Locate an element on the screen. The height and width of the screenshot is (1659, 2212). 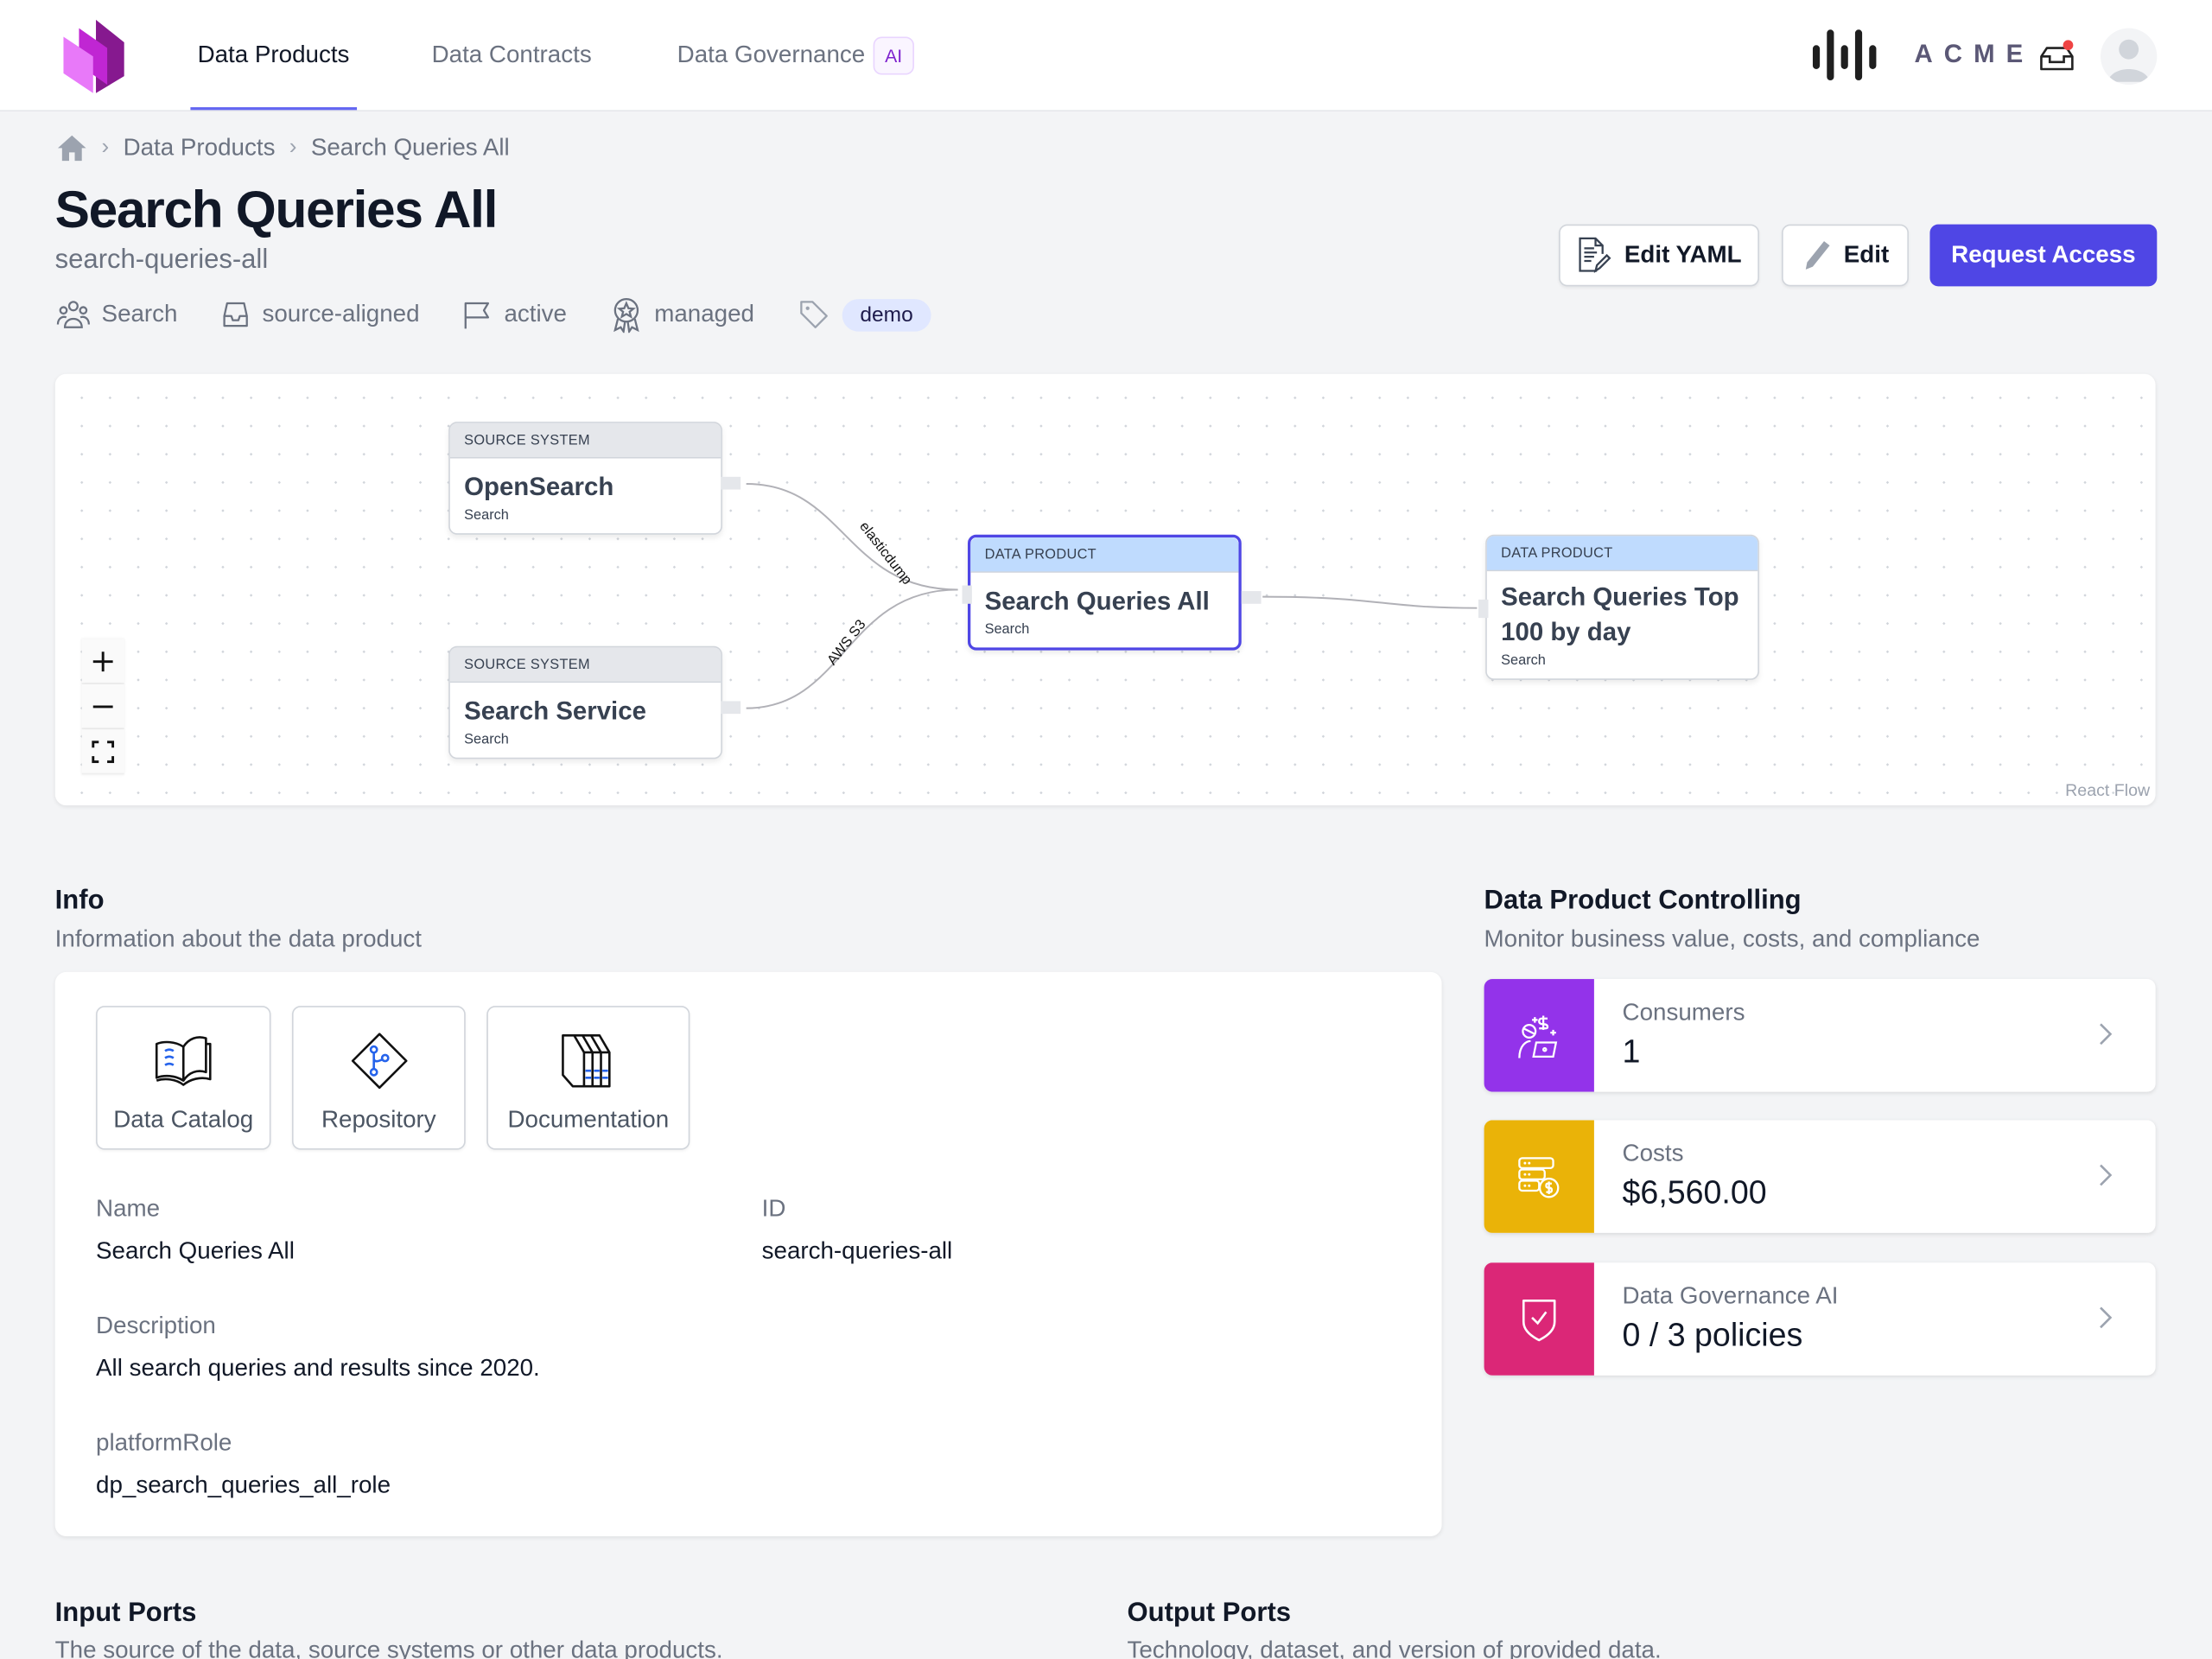
home-icon is located at coordinates (71, 148).